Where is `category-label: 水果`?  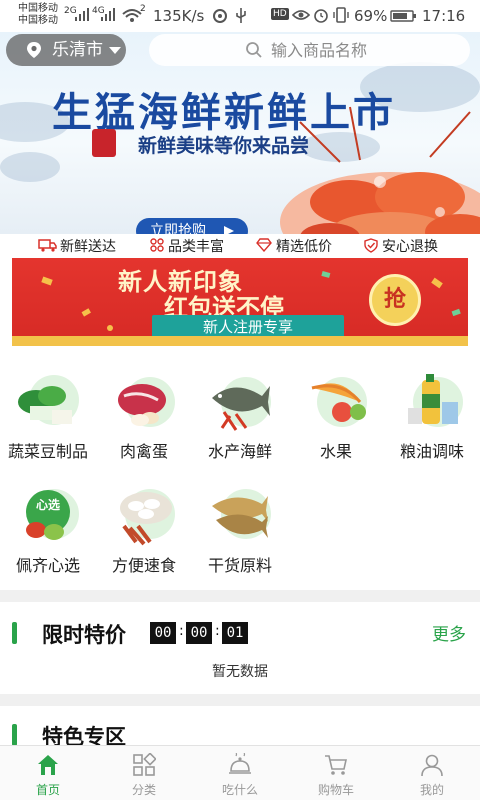
category-label: 水果 is located at coordinates (335, 451).